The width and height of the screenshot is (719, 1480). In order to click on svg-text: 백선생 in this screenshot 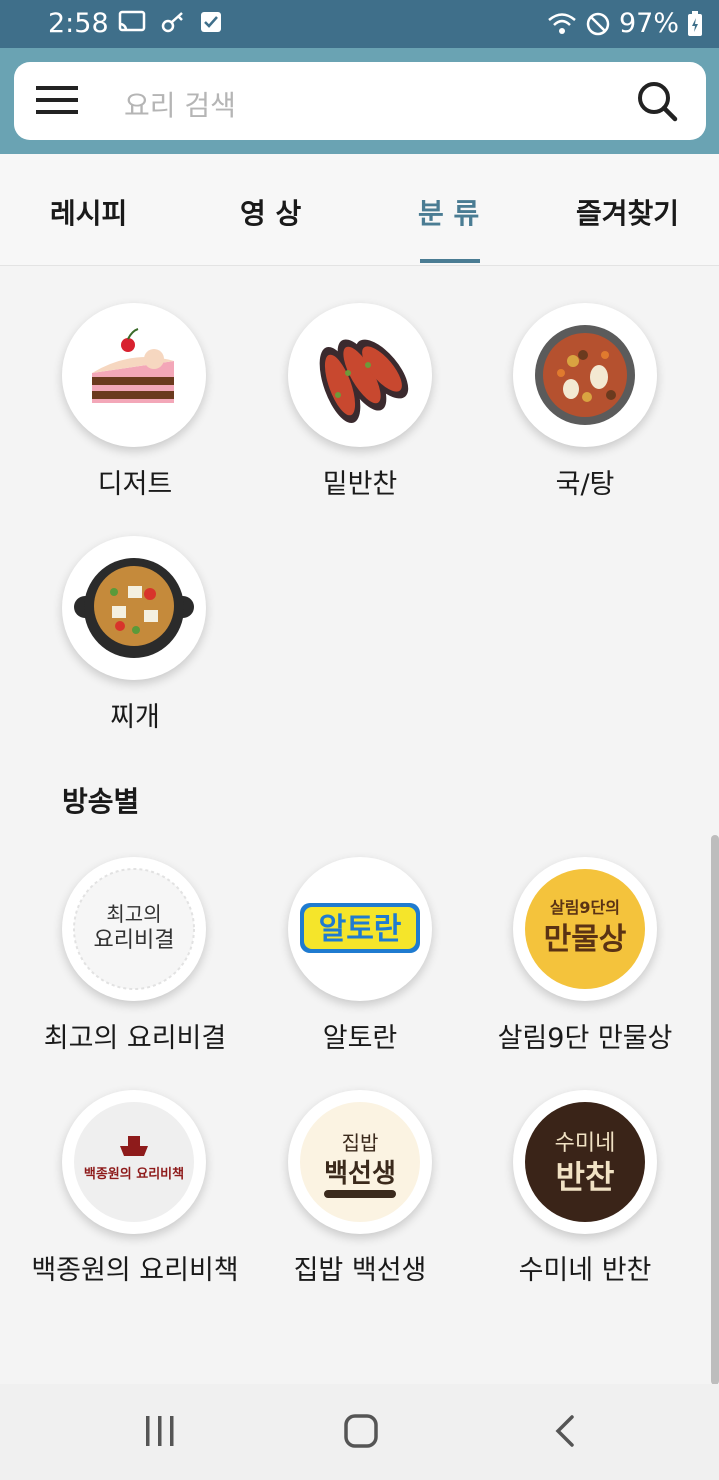, I will do `click(360, 1174)`.